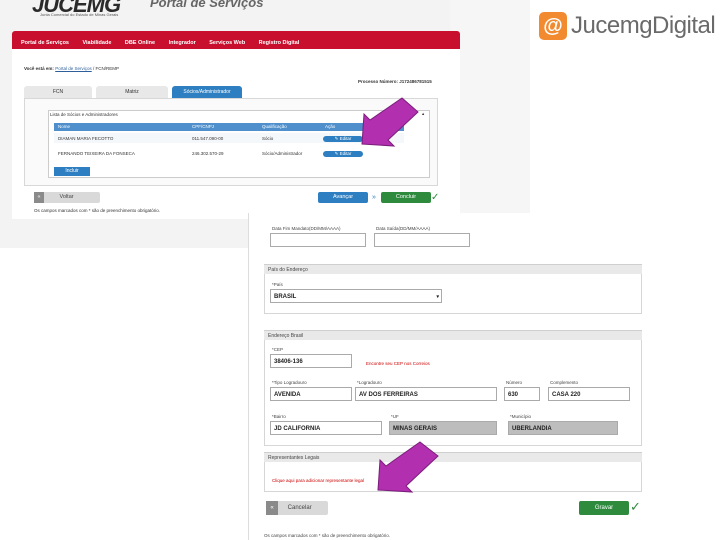 This screenshot has width=720, height=540. I want to click on data-saida-label: Data Saída(DD/MM/AAAA), so click(403, 228).